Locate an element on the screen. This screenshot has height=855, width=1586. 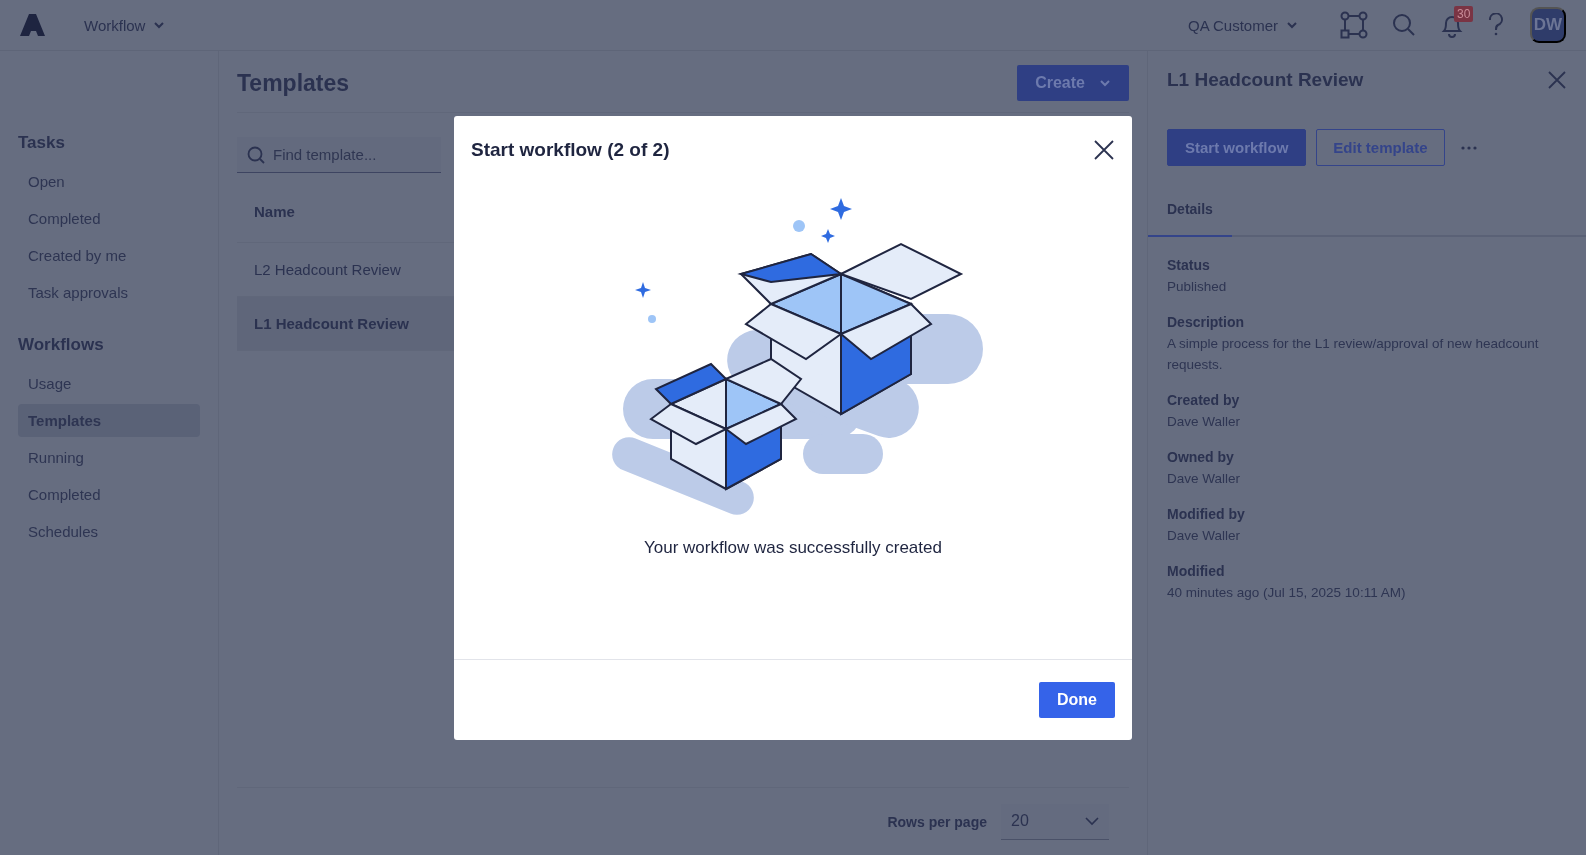
sidebar-item: Open is located at coordinates (109, 181).